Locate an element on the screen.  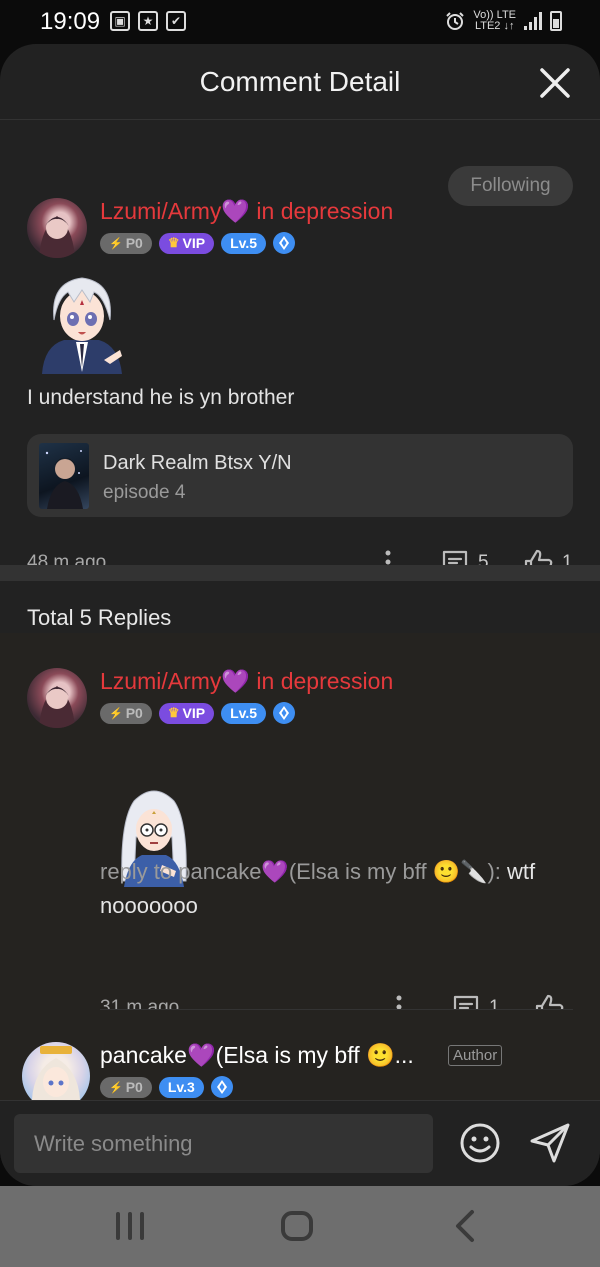
story-title: Dark Realm Btsx Y/N is located at coordinates (197, 463).